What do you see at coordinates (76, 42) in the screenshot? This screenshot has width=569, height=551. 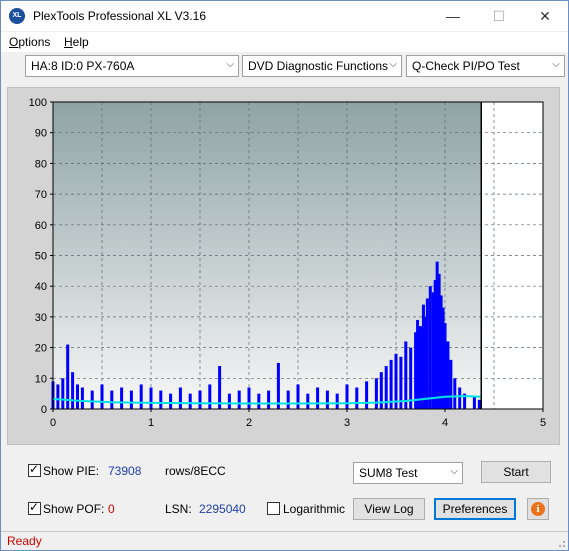 I see `menu-help: Help` at bounding box center [76, 42].